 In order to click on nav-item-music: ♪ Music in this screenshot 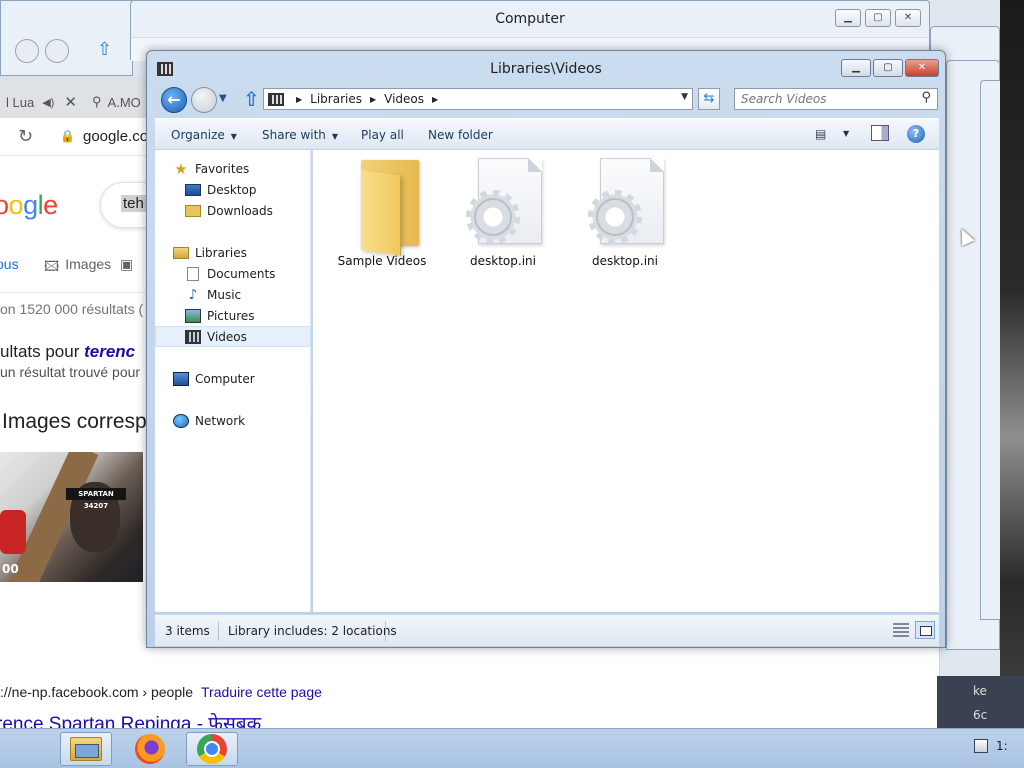, I will do `click(233, 294)`.